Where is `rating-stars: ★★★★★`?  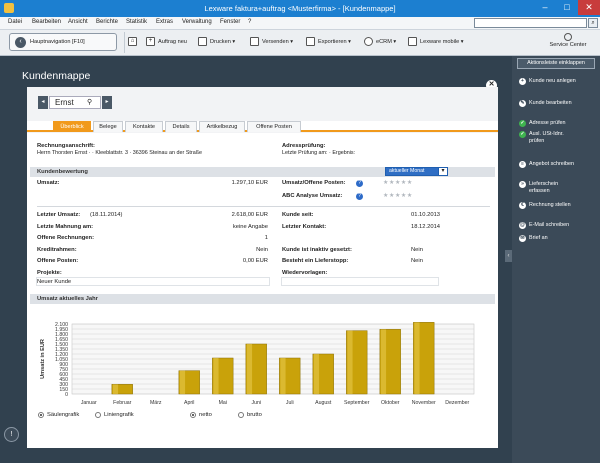
rating-stars: ★★★★★ is located at coordinates (398, 183).